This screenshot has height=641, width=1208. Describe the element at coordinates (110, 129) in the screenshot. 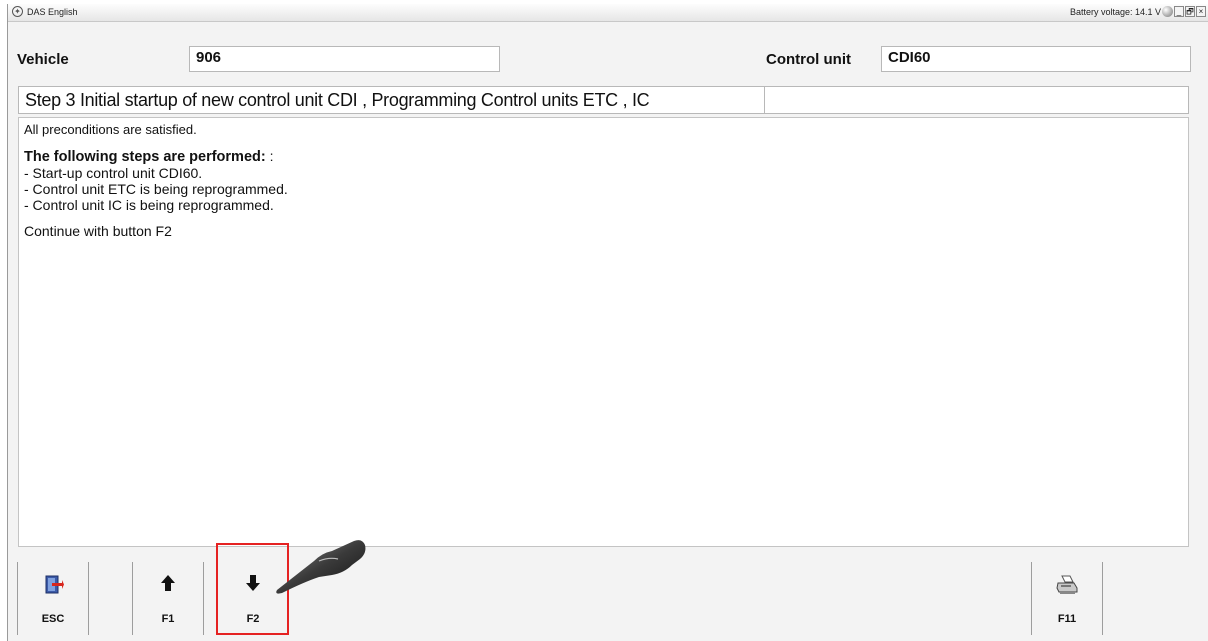

I see `preconditions-text: All preconditions are satisfied.` at that location.